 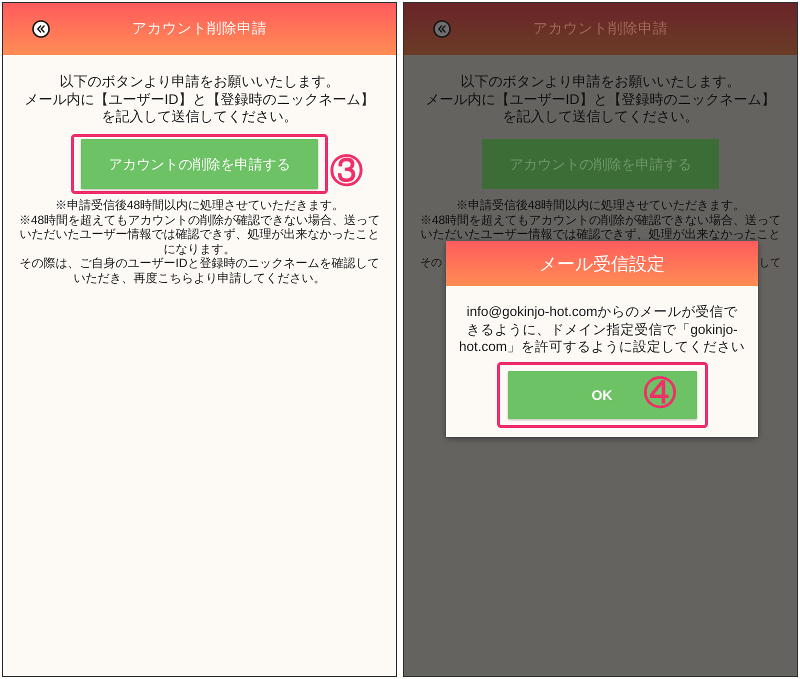 What do you see at coordinates (600, 220) in the screenshot?
I see `notes-text: ※申請受信後48時間以内に処理させていただきます。 ※48時間を超えてもアカウントの削除が確認できない場合、送って いただいたユーザー情報では確認できず、処理が出来なかったこと` at bounding box center [600, 220].